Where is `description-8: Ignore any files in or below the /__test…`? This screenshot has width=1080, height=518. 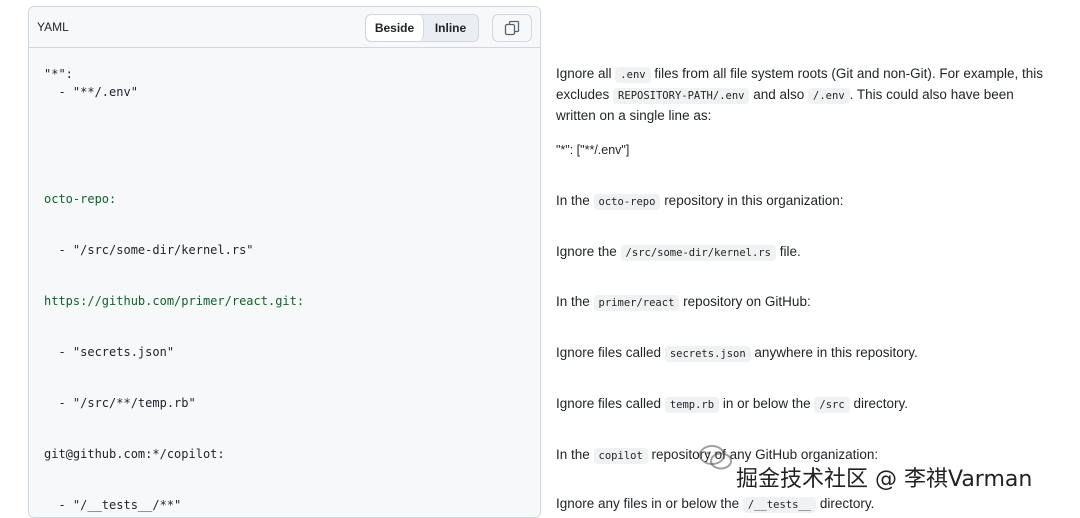 description-8: Ignore any files in or below the /__test… is located at coordinates (715, 504).